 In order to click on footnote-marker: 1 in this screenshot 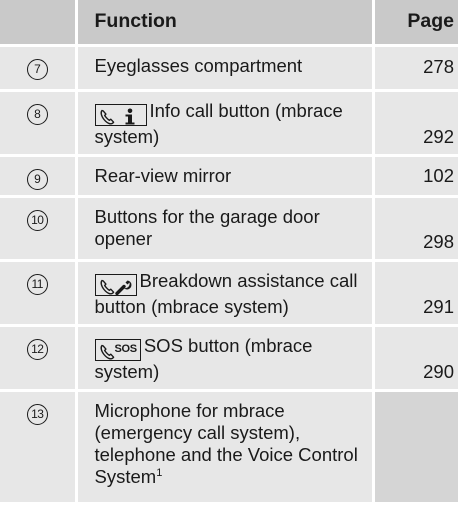, I will do `click(159, 472)`.